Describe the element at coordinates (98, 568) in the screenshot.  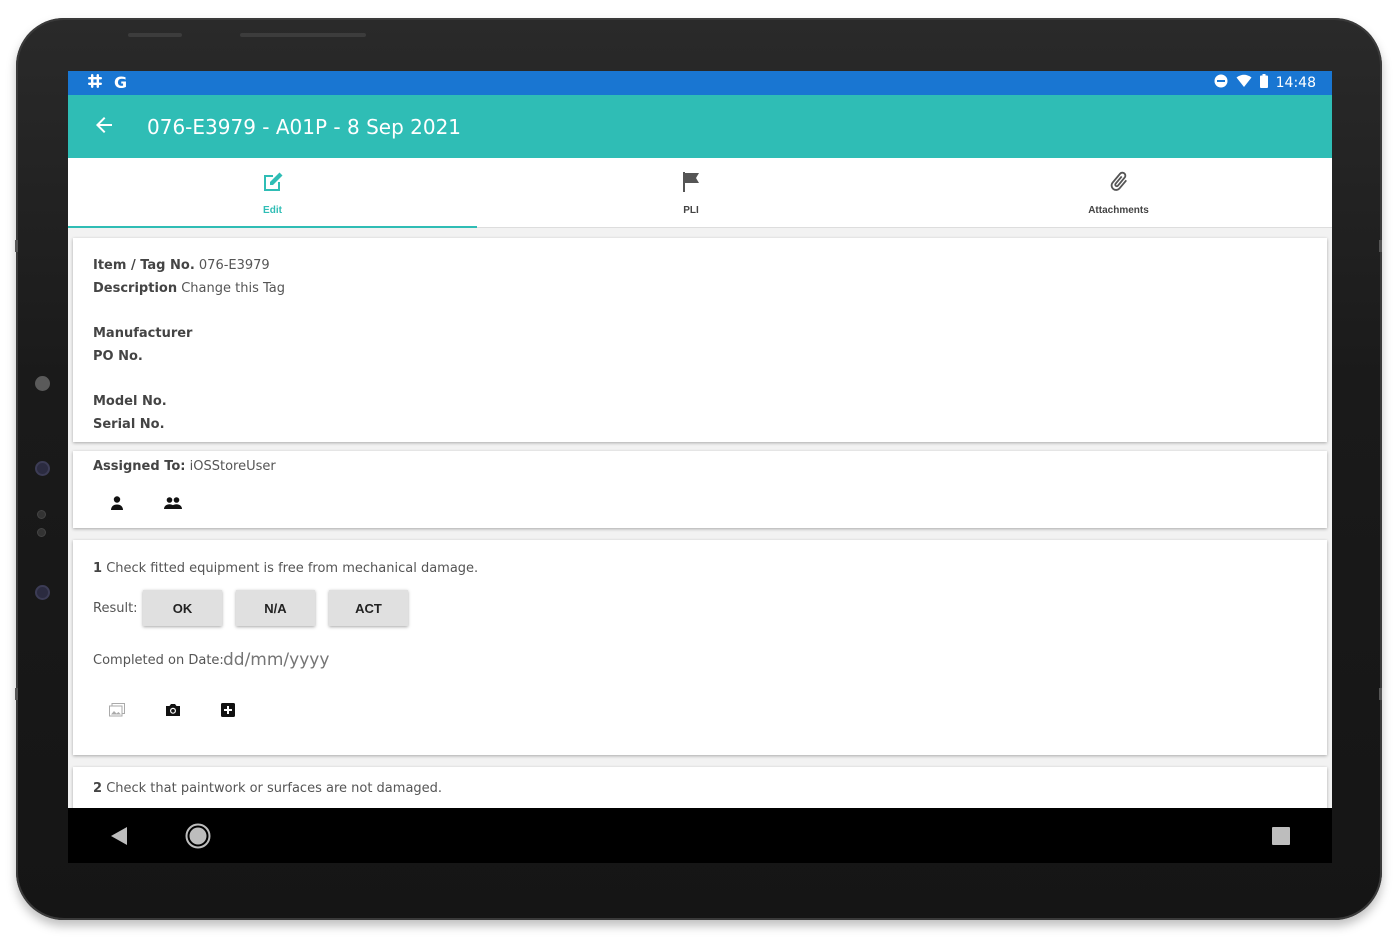
I see `check-number: 1` at that location.